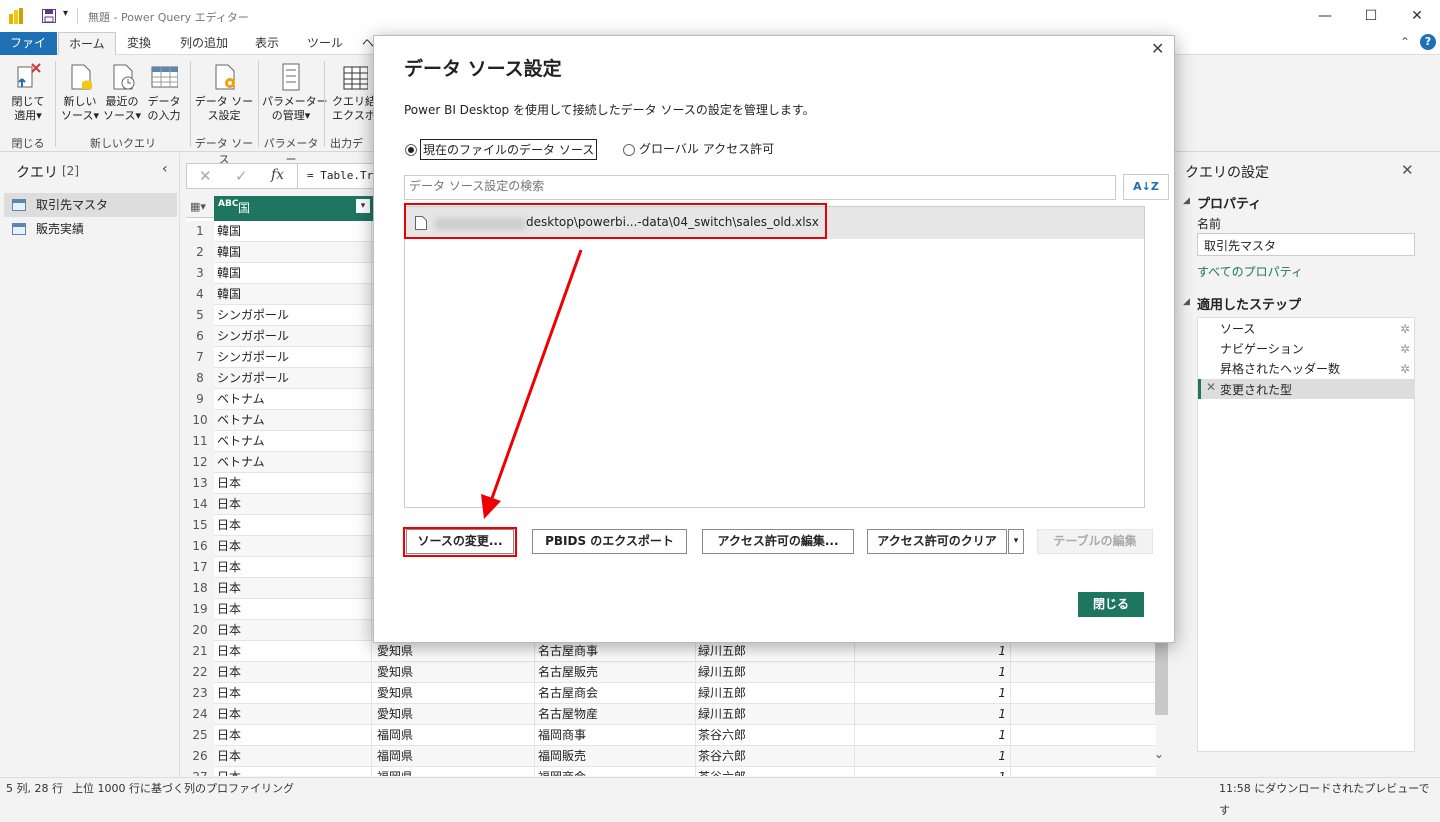 This screenshot has height=822, width=1440. Describe the element at coordinates (617, 771) in the screenshot. I see `cell-company: 福岡商会` at that location.